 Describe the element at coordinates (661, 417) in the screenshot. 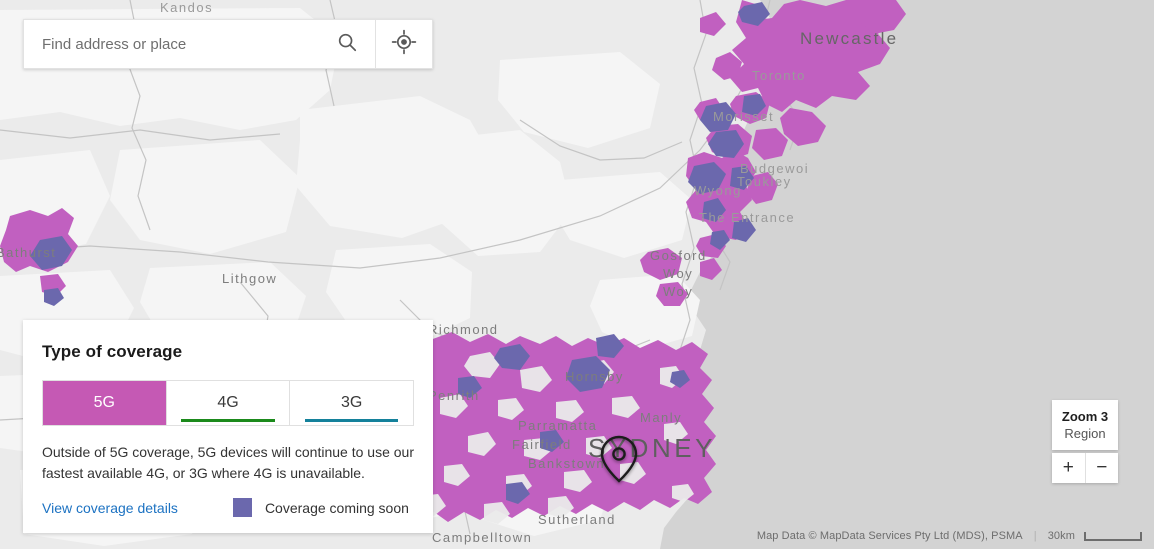

I see `map-label-manly: Manly` at that location.